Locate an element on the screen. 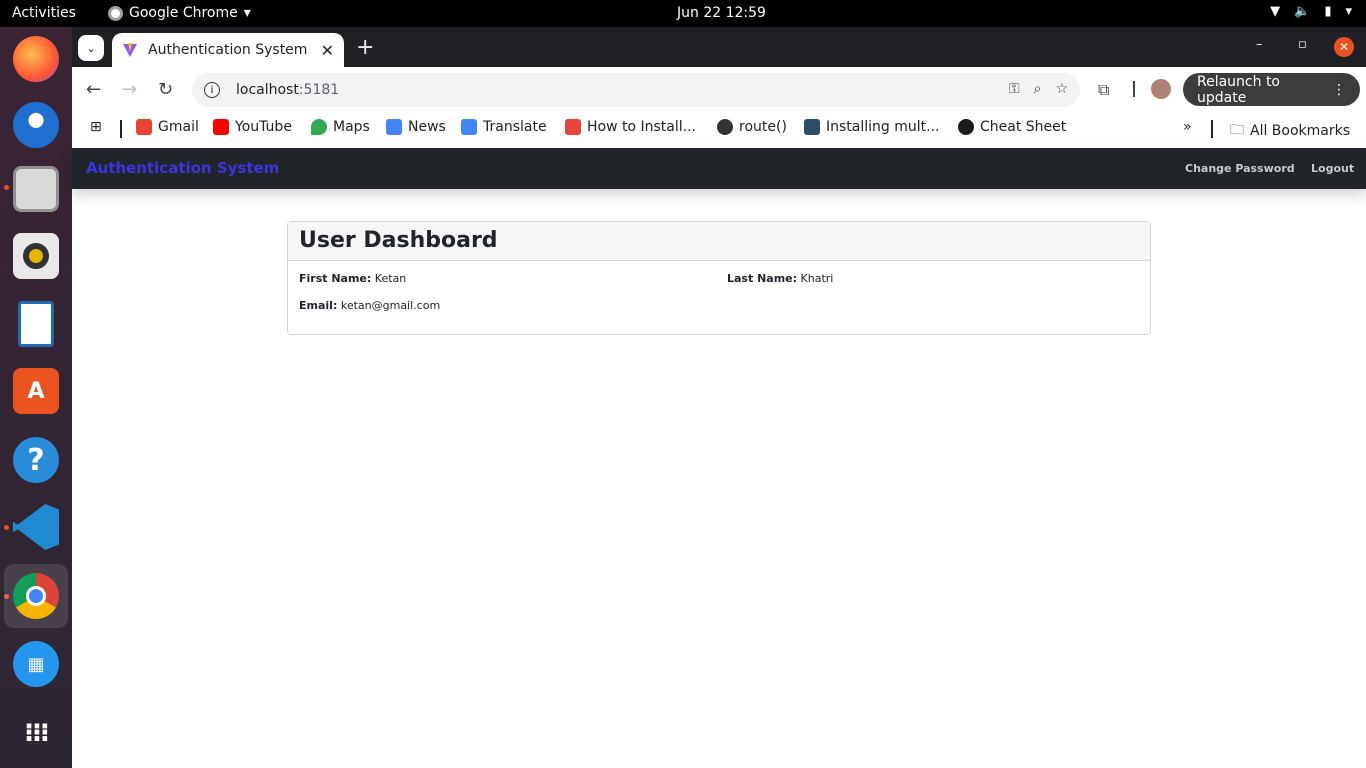  card-header: User Dashboard is located at coordinates (719, 241).